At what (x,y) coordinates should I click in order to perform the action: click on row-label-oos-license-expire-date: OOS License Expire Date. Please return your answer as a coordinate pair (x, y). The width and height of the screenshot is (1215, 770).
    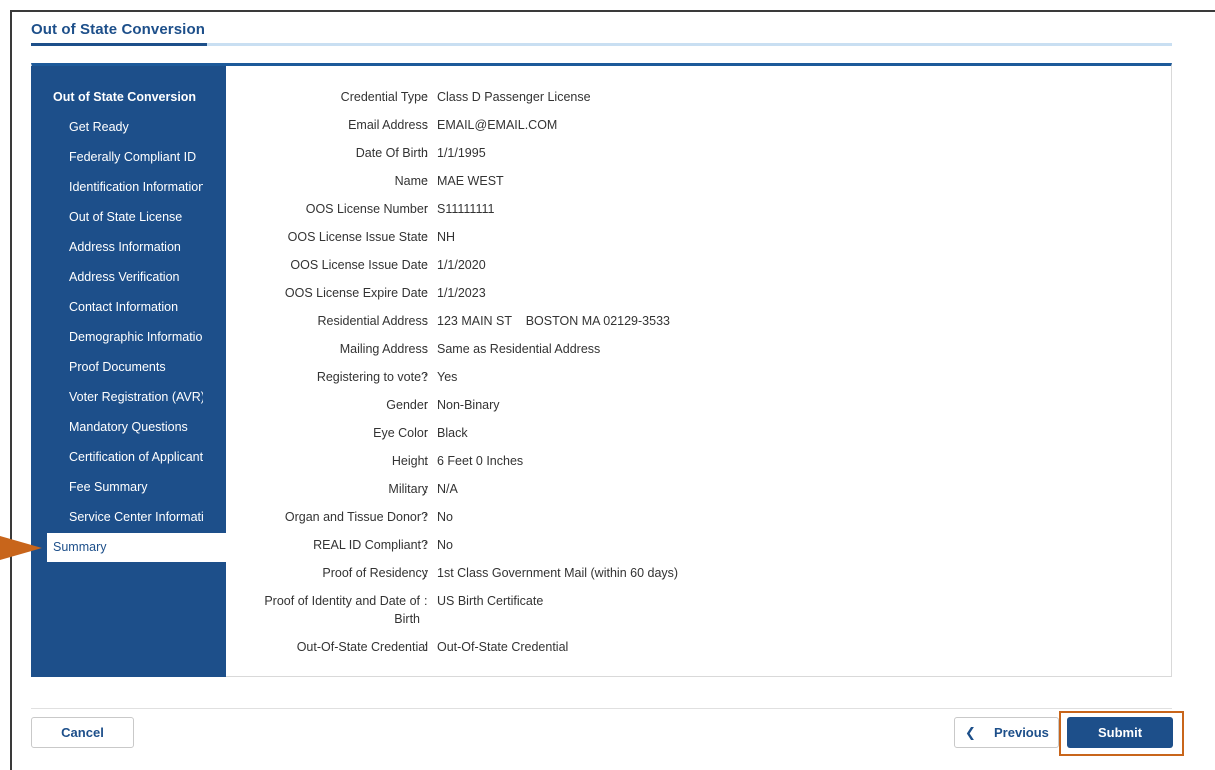
    Looking at the image, I should click on (356, 293).